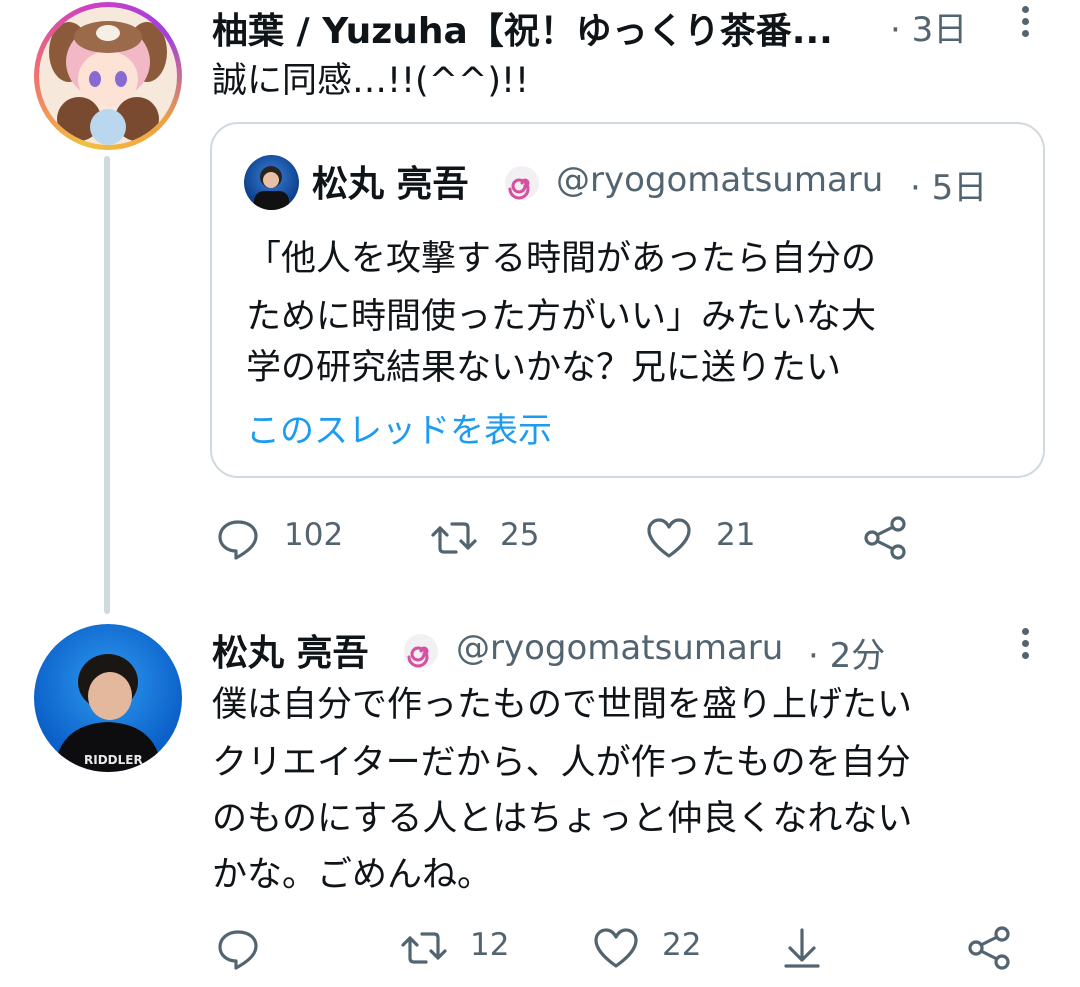 The image size is (1080, 987). Describe the element at coordinates (619, 648) in the screenshot. I see `tweet2-handle: @ryogomatsumaru` at that location.